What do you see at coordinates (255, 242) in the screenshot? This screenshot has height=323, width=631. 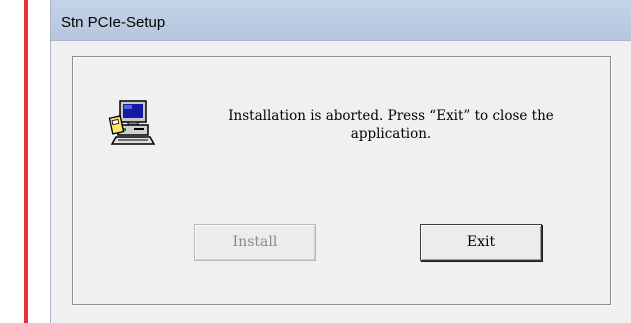 I see `install-button: Install` at bounding box center [255, 242].